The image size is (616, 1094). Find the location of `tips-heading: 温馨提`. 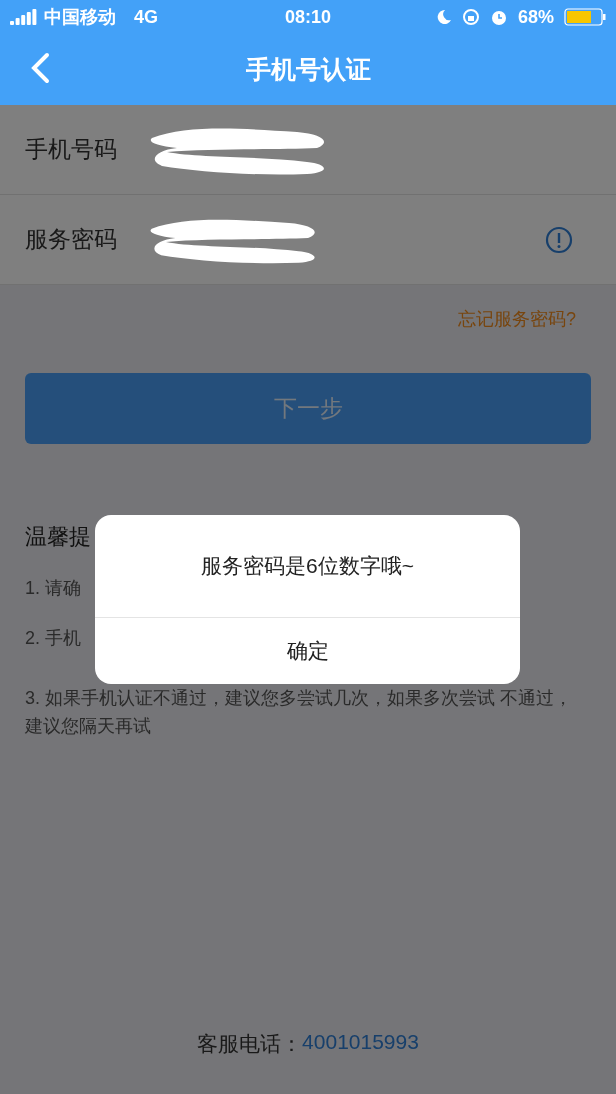

tips-heading: 温馨提 is located at coordinates (58, 537).